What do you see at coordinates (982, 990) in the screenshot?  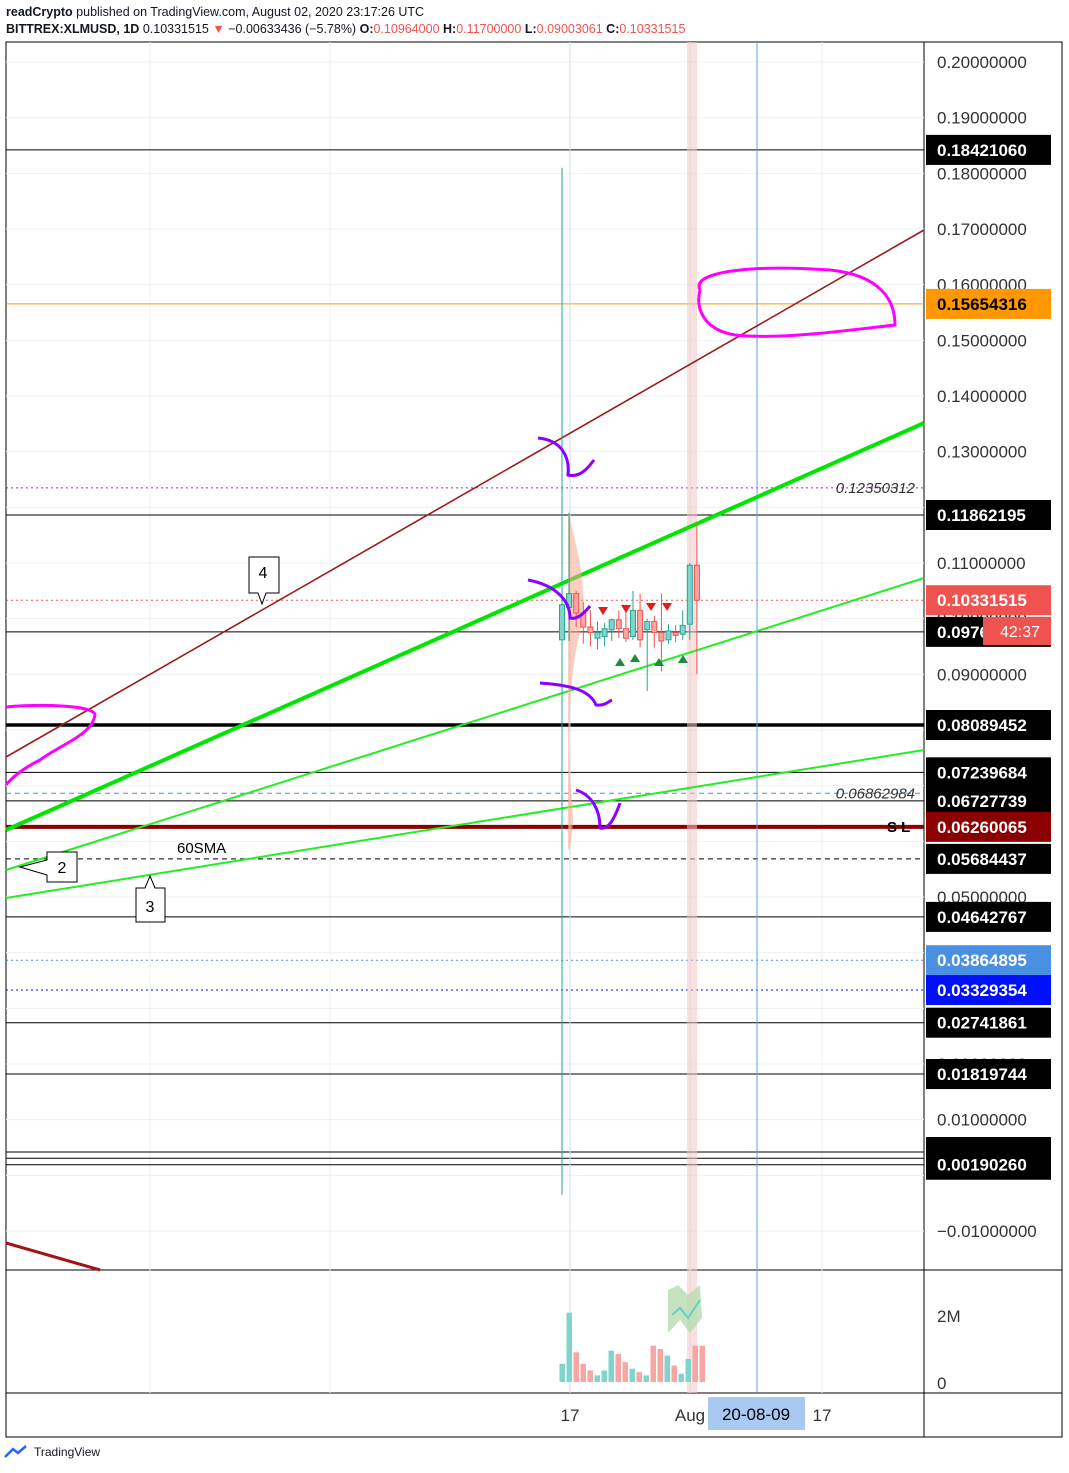 I see `price-label: 0.03329354` at bounding box center [982, 990].